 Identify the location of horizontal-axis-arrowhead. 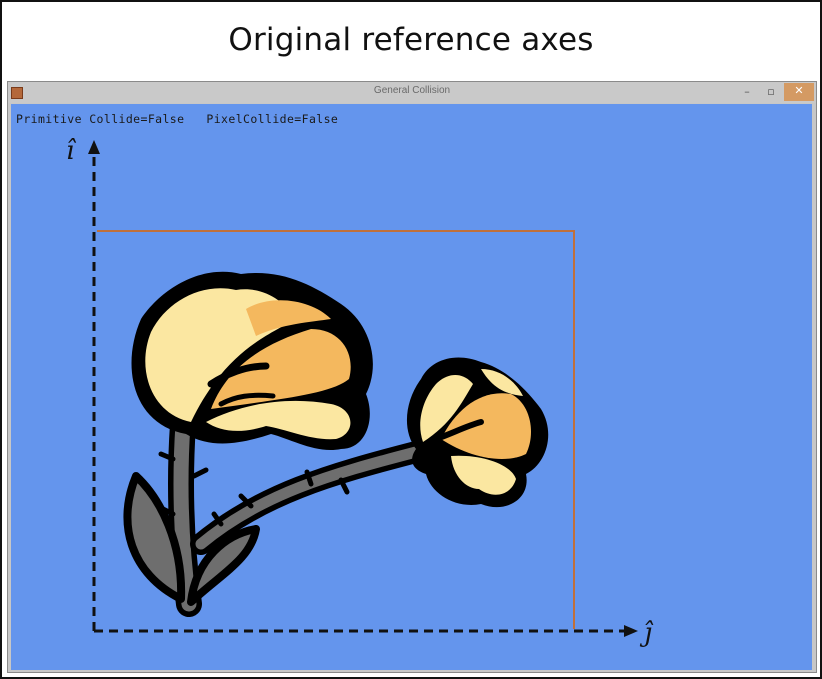
(631, 631).